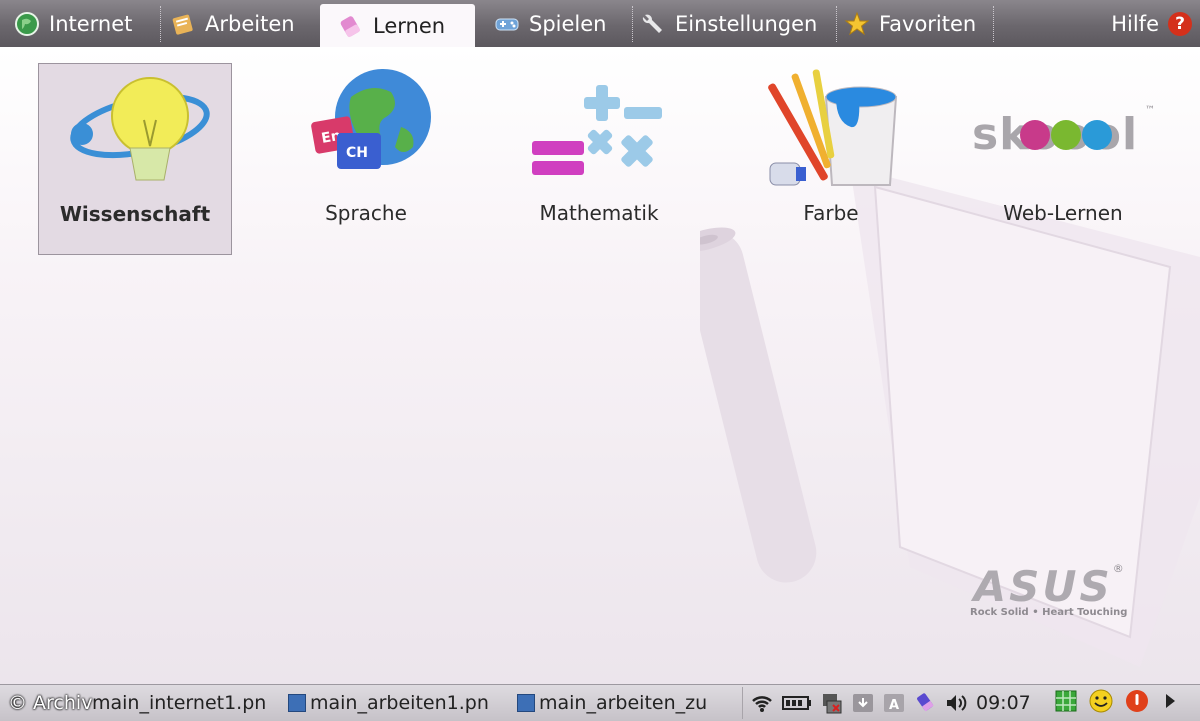 This screenshot has height=721, width=1200. I want to click on tab-einstellungen: Einstellungen, so click(728, 23).